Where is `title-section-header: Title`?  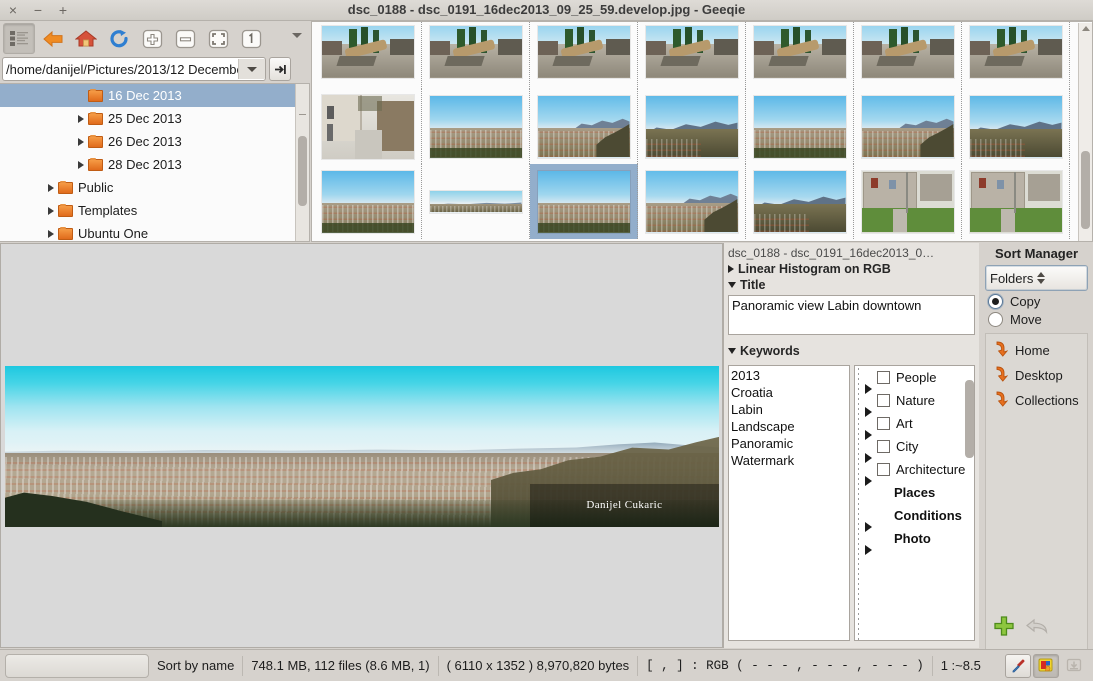
title-section-header: Title is located at coordinates (851, 285).